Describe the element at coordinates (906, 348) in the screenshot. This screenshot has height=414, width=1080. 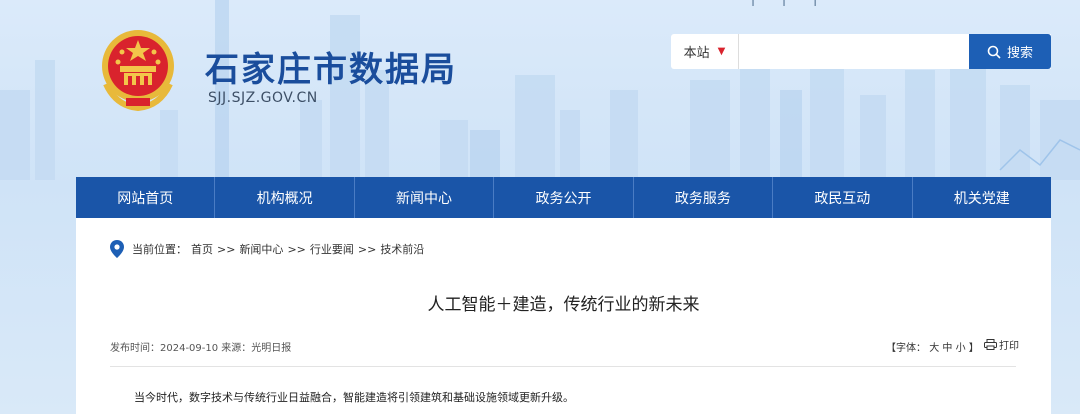
I see `font-size-label: 【字体：` at that location.